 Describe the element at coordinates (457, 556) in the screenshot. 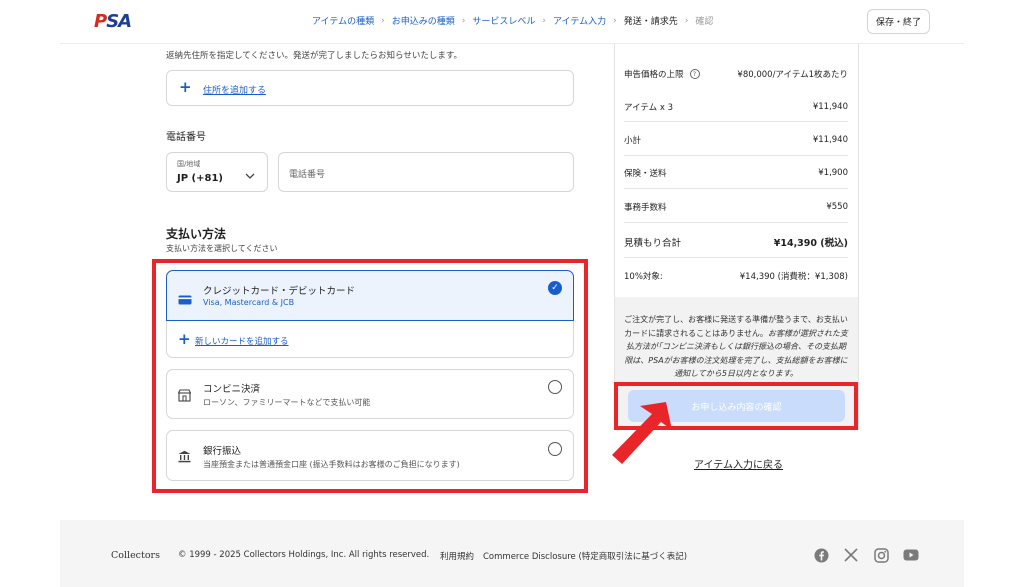

I see `terms-link: 利用規約` at that location.